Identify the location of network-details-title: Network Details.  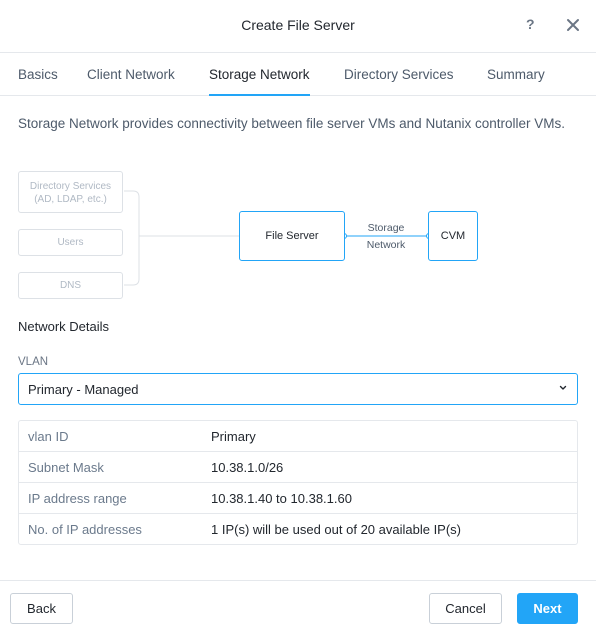
(64, 326).